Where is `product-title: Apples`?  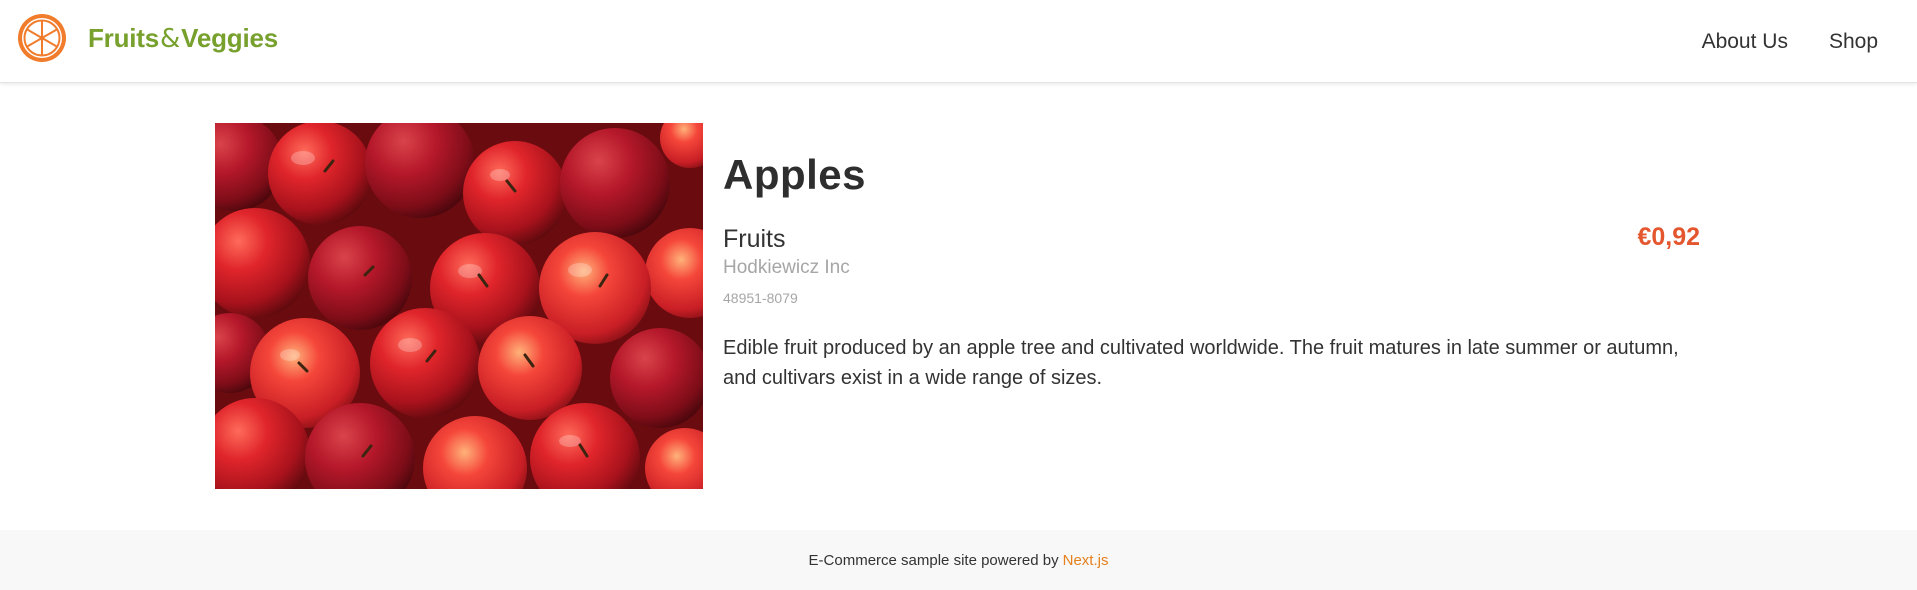 product-title: Apples is located at coordinates (795, 174).